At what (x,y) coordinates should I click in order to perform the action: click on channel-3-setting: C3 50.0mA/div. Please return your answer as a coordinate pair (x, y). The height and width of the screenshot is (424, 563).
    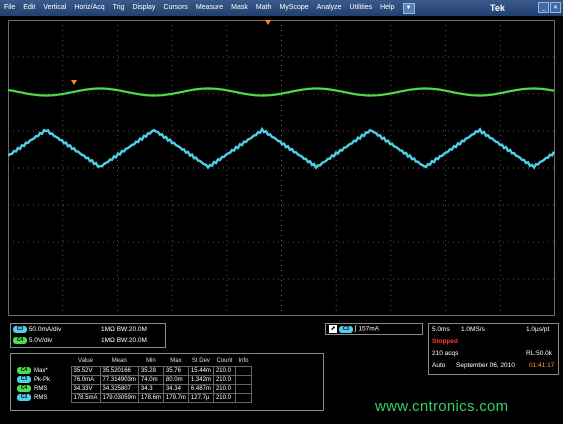
    Looking at the image, I should click on (37, 329).